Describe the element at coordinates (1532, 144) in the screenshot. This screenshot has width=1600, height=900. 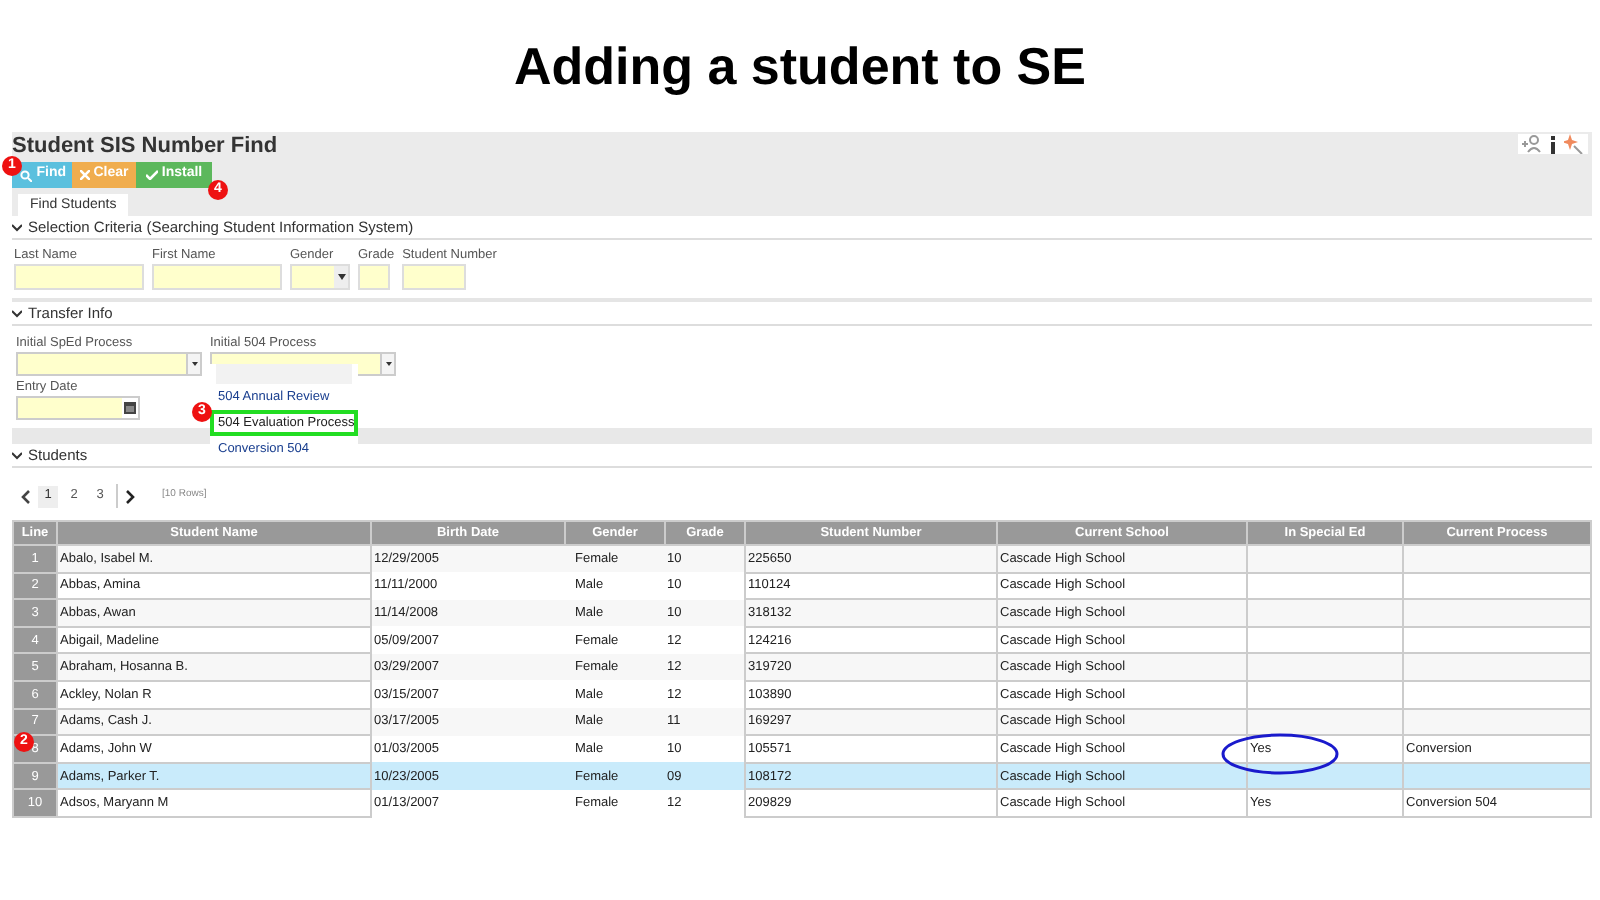
I see `person-add-icon` at that location.